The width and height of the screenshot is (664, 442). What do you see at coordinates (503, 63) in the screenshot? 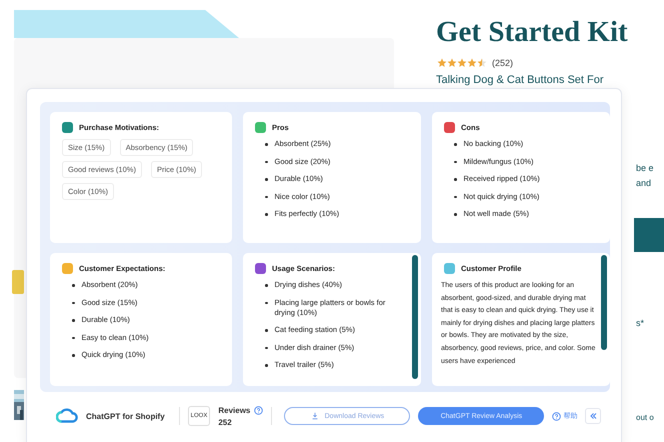
I see `rating-count: (252)` at bounding box center [503, 63].